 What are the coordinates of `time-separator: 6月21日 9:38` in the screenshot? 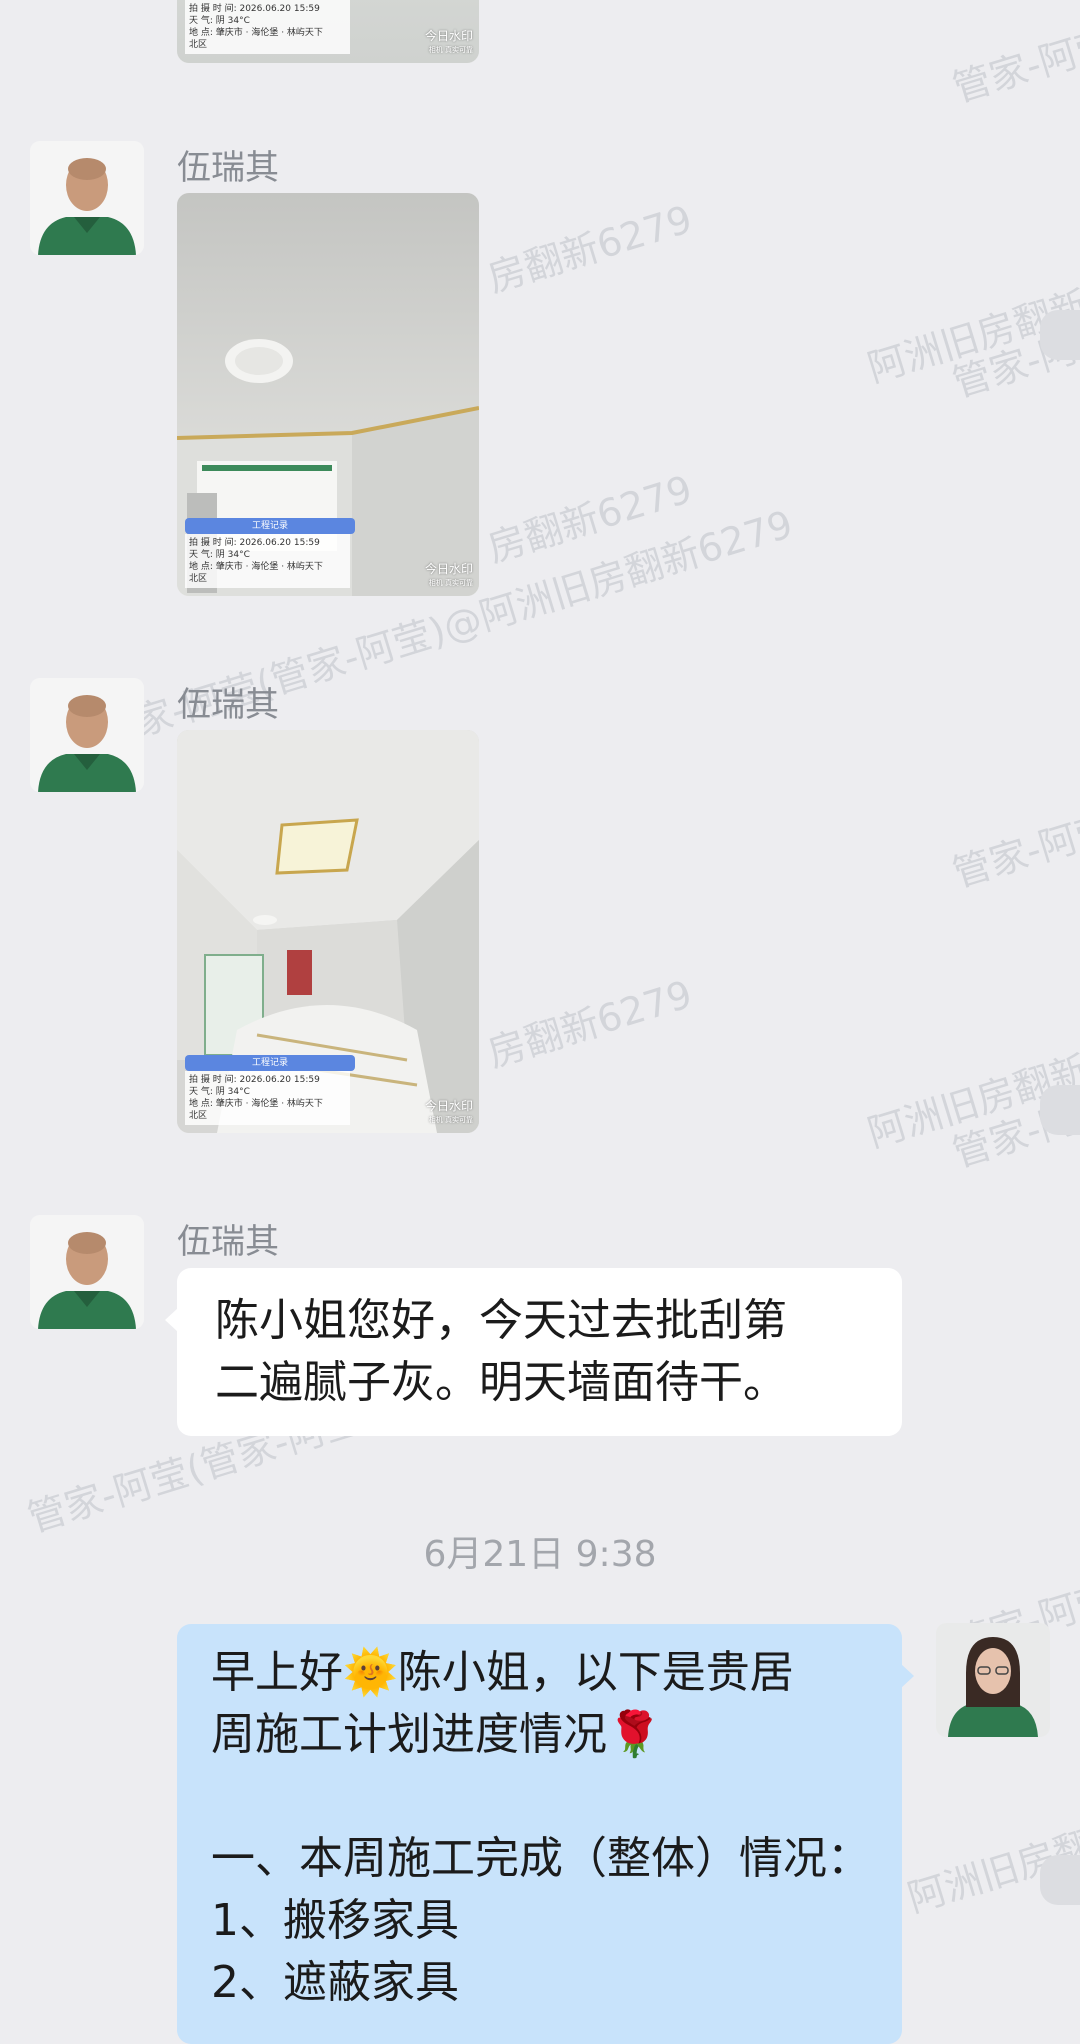 It's located at (540, 1554).